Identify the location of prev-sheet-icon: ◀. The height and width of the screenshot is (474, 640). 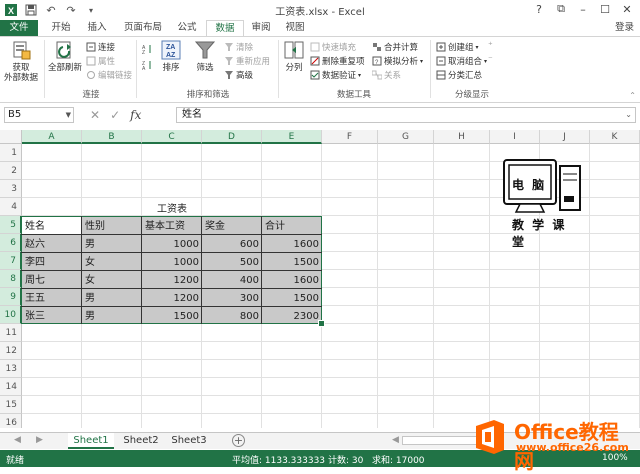
(17, 440).